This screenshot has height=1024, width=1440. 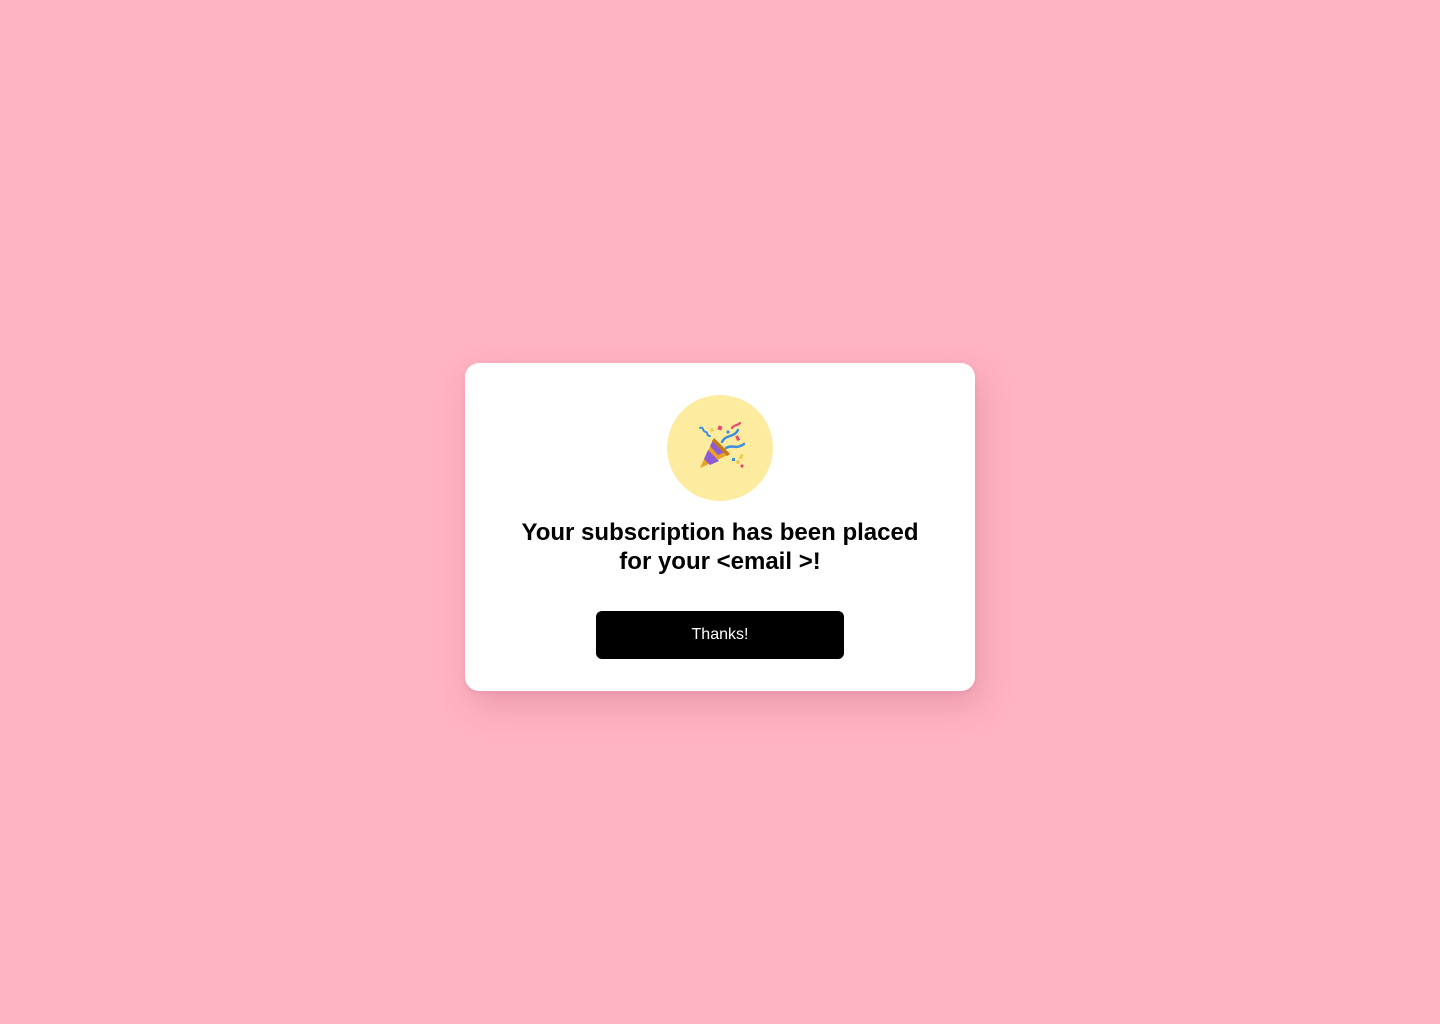 I want to click on party-popper-icon, so click(x=722, y=444).